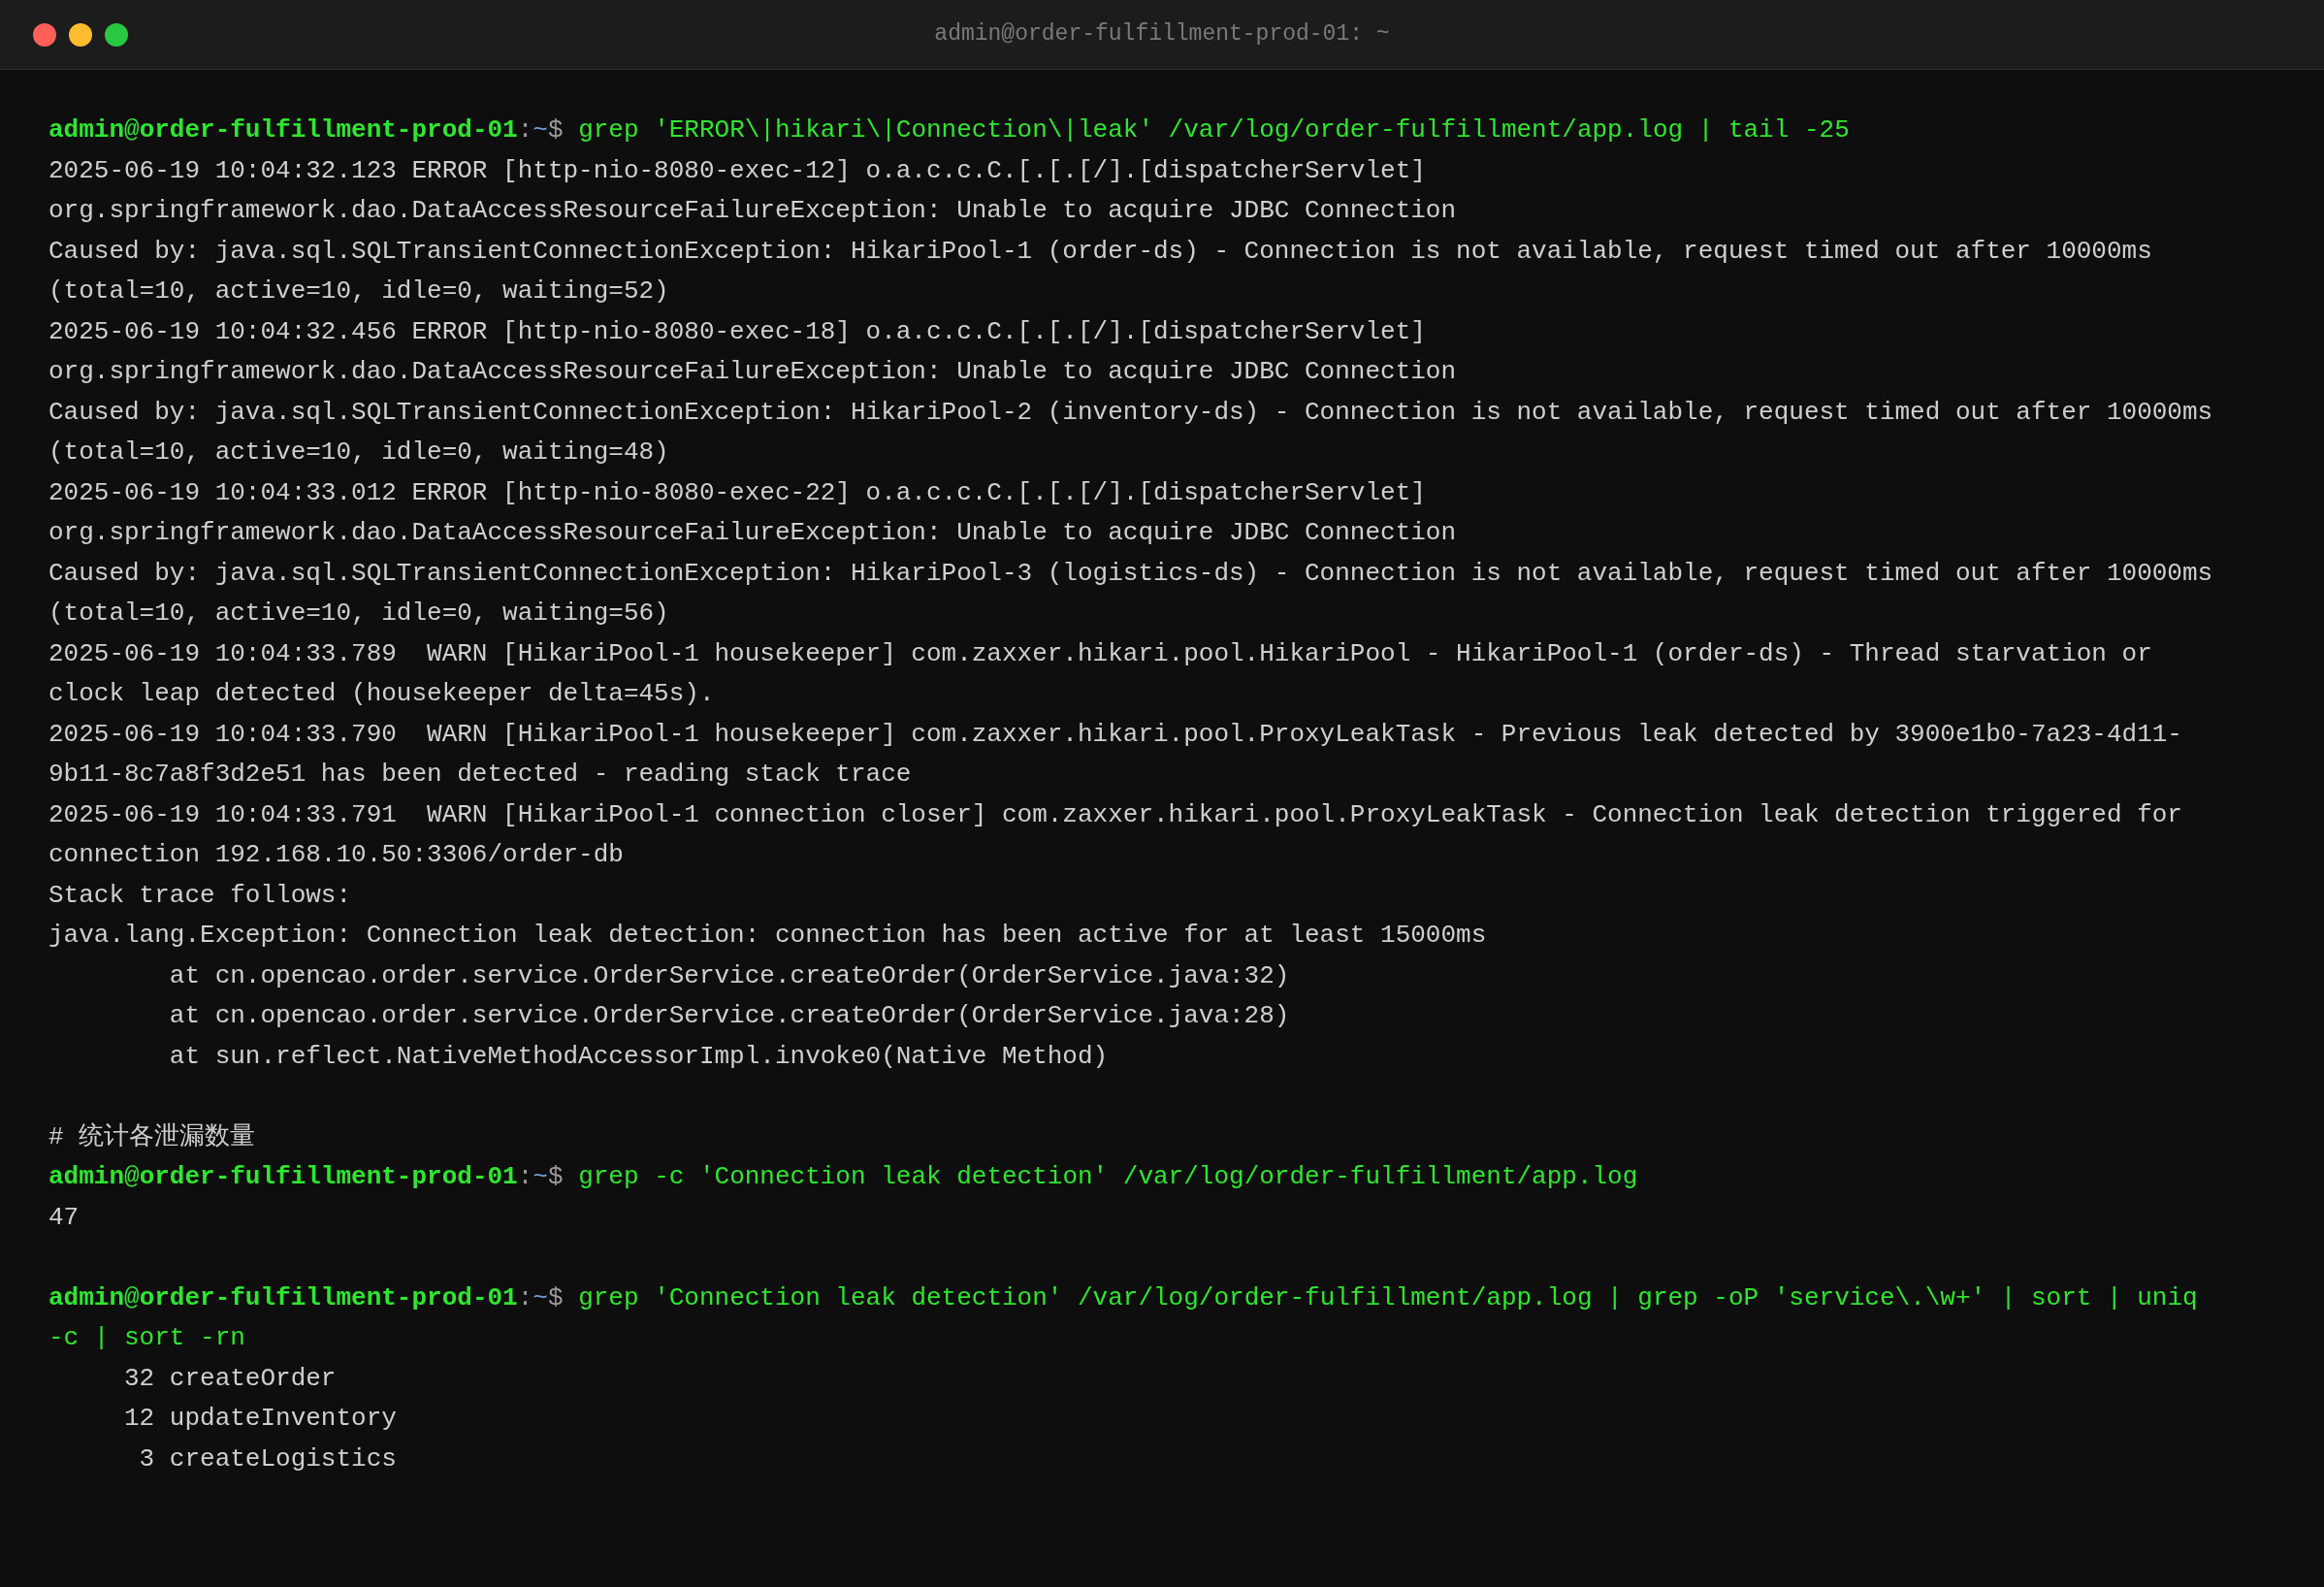 The width and height of the screenshot is (2324, 1587). Describe the element at coordinates (737, 170) in the screenshot. I see `output-line: 2025-06-19 10:04:32.123 ERROR [http-nio-8080-exec-12] o.a.c.c.C.[.[.[/].[dispatcherServlet]` at that location.